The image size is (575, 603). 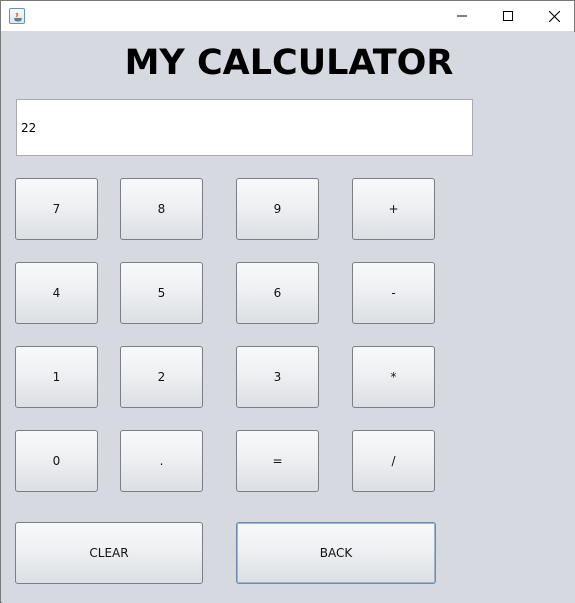 I want to click on key-5-button: 5, so click(x=161, y=293).